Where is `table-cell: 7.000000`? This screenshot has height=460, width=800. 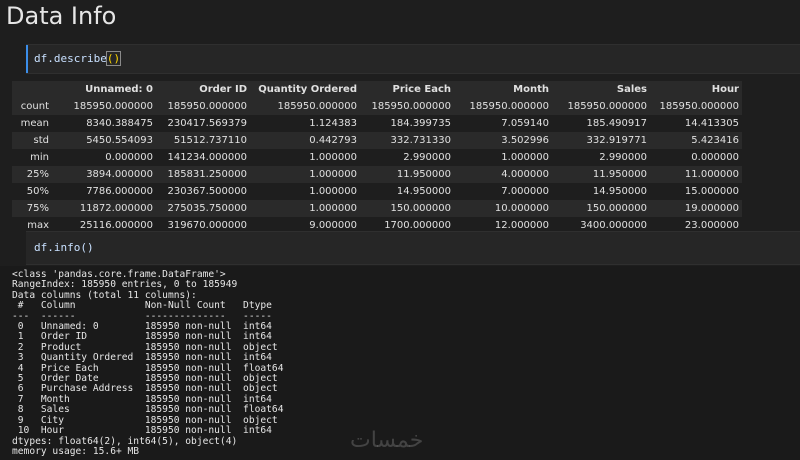 table-cell: 7.000000 is located at coordinates (525, 191).